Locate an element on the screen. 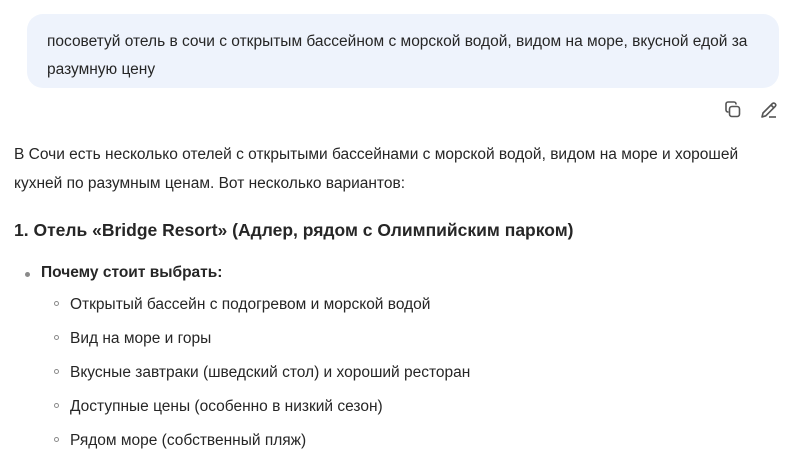 The image size is (800, 466). list-item: Вид на море и горы is located at coordinates (255, 339).